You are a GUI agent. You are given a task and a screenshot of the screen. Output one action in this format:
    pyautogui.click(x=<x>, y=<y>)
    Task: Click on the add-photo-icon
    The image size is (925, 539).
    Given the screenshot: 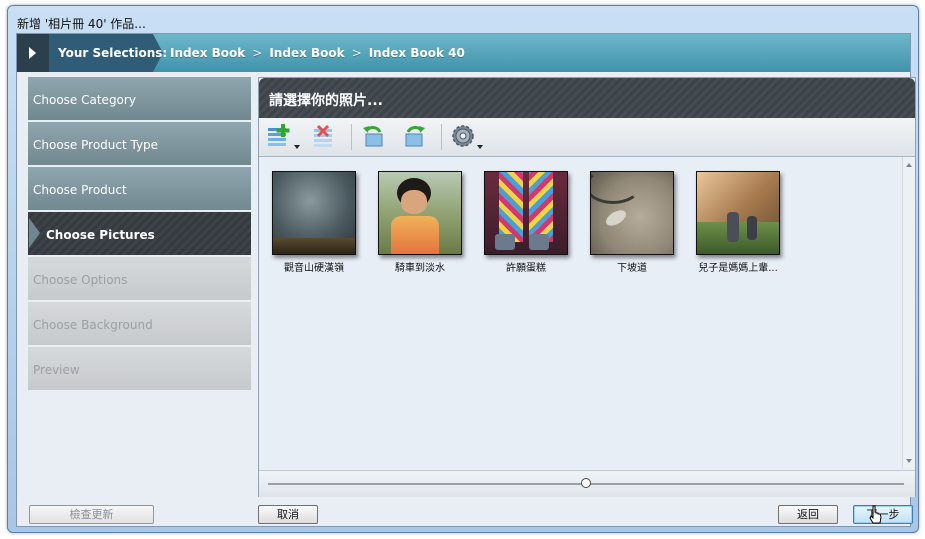 What is the action you would take?
    pyautogui.click(x=279, y=135)
    